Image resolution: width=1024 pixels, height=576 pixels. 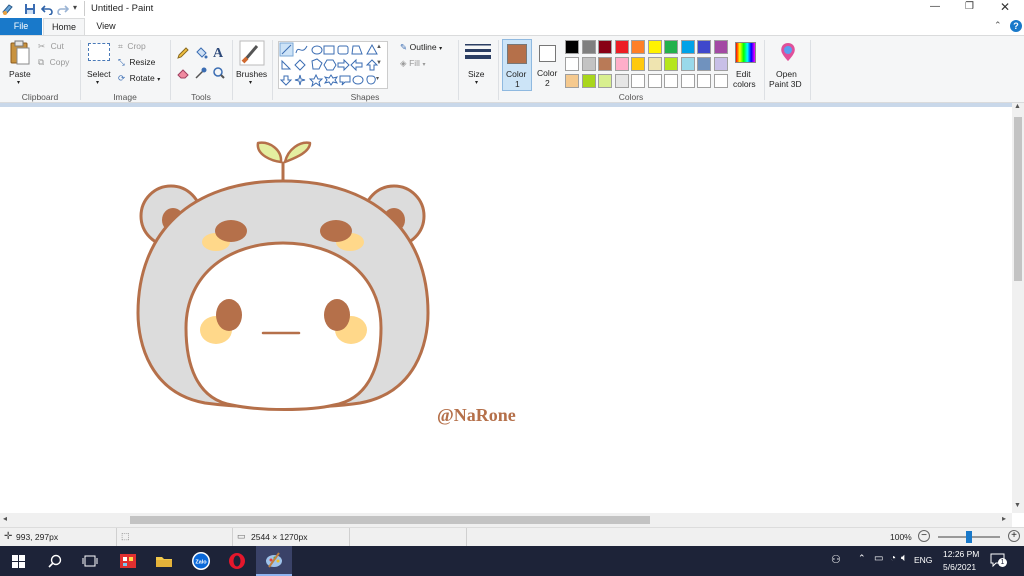 What do you see at coordinates (935, 6) in the screenshot?
I see `minimize-button: —` at bounding box center [935, 6].